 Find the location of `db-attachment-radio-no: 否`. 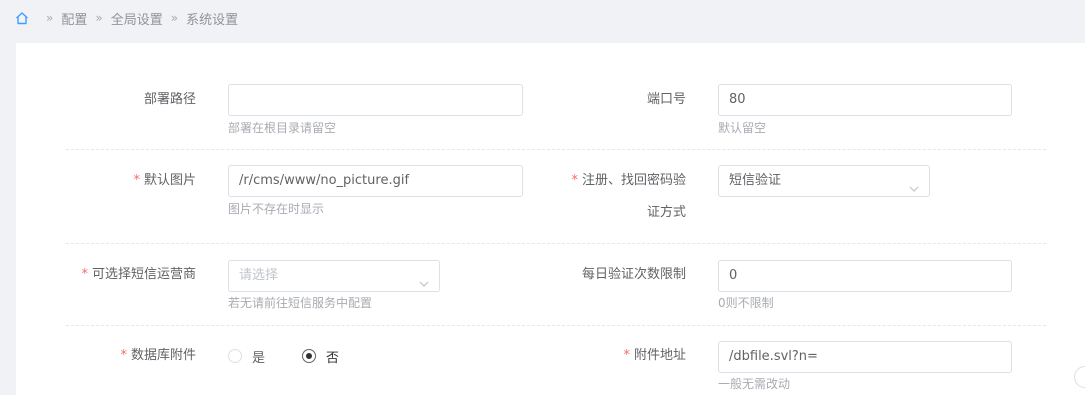

db-attachment-radio-no: 否 is located at coordinates (320, 356).